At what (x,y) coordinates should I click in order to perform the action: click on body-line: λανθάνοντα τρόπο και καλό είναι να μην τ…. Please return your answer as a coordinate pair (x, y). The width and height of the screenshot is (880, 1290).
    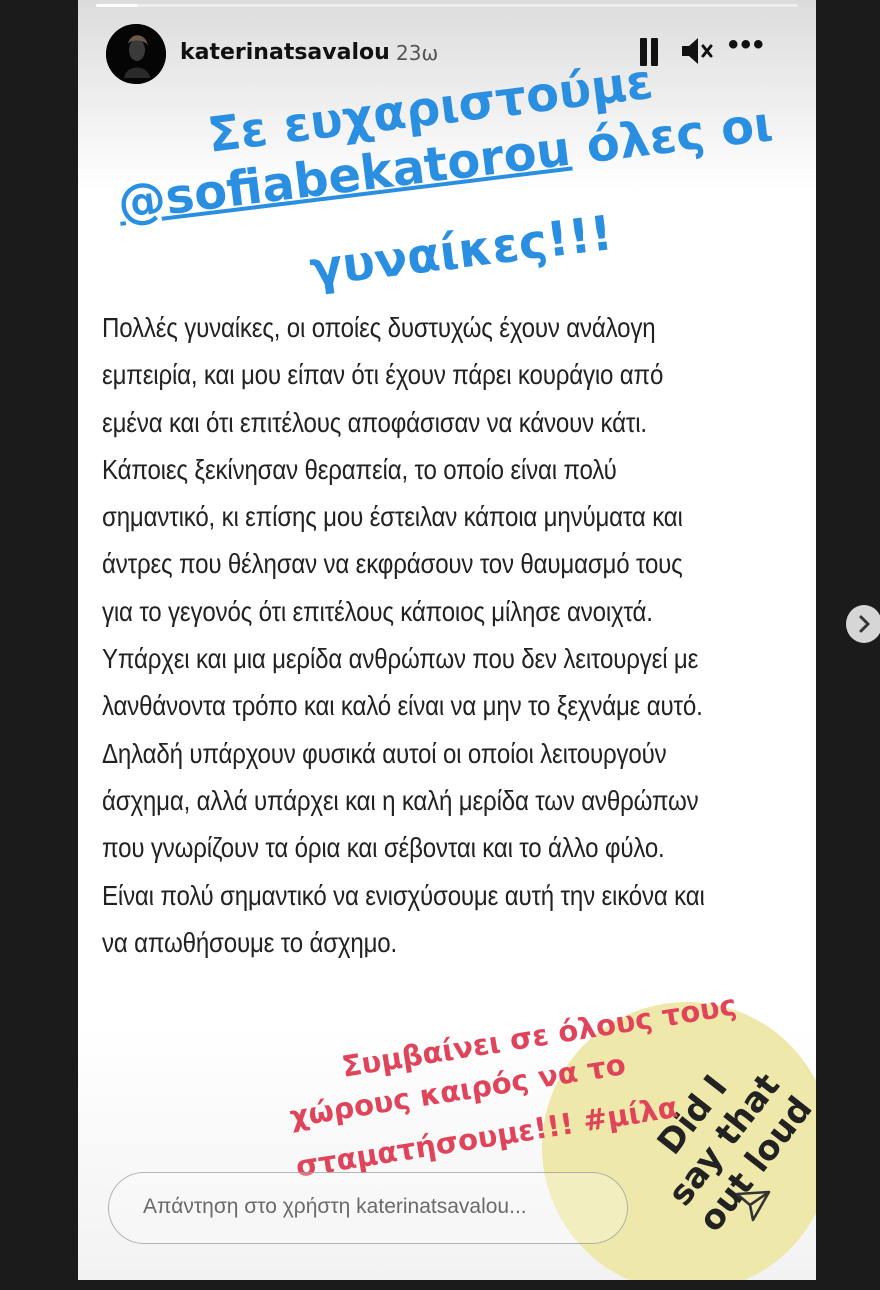
    Looking at the image, I should click on (402, 706).